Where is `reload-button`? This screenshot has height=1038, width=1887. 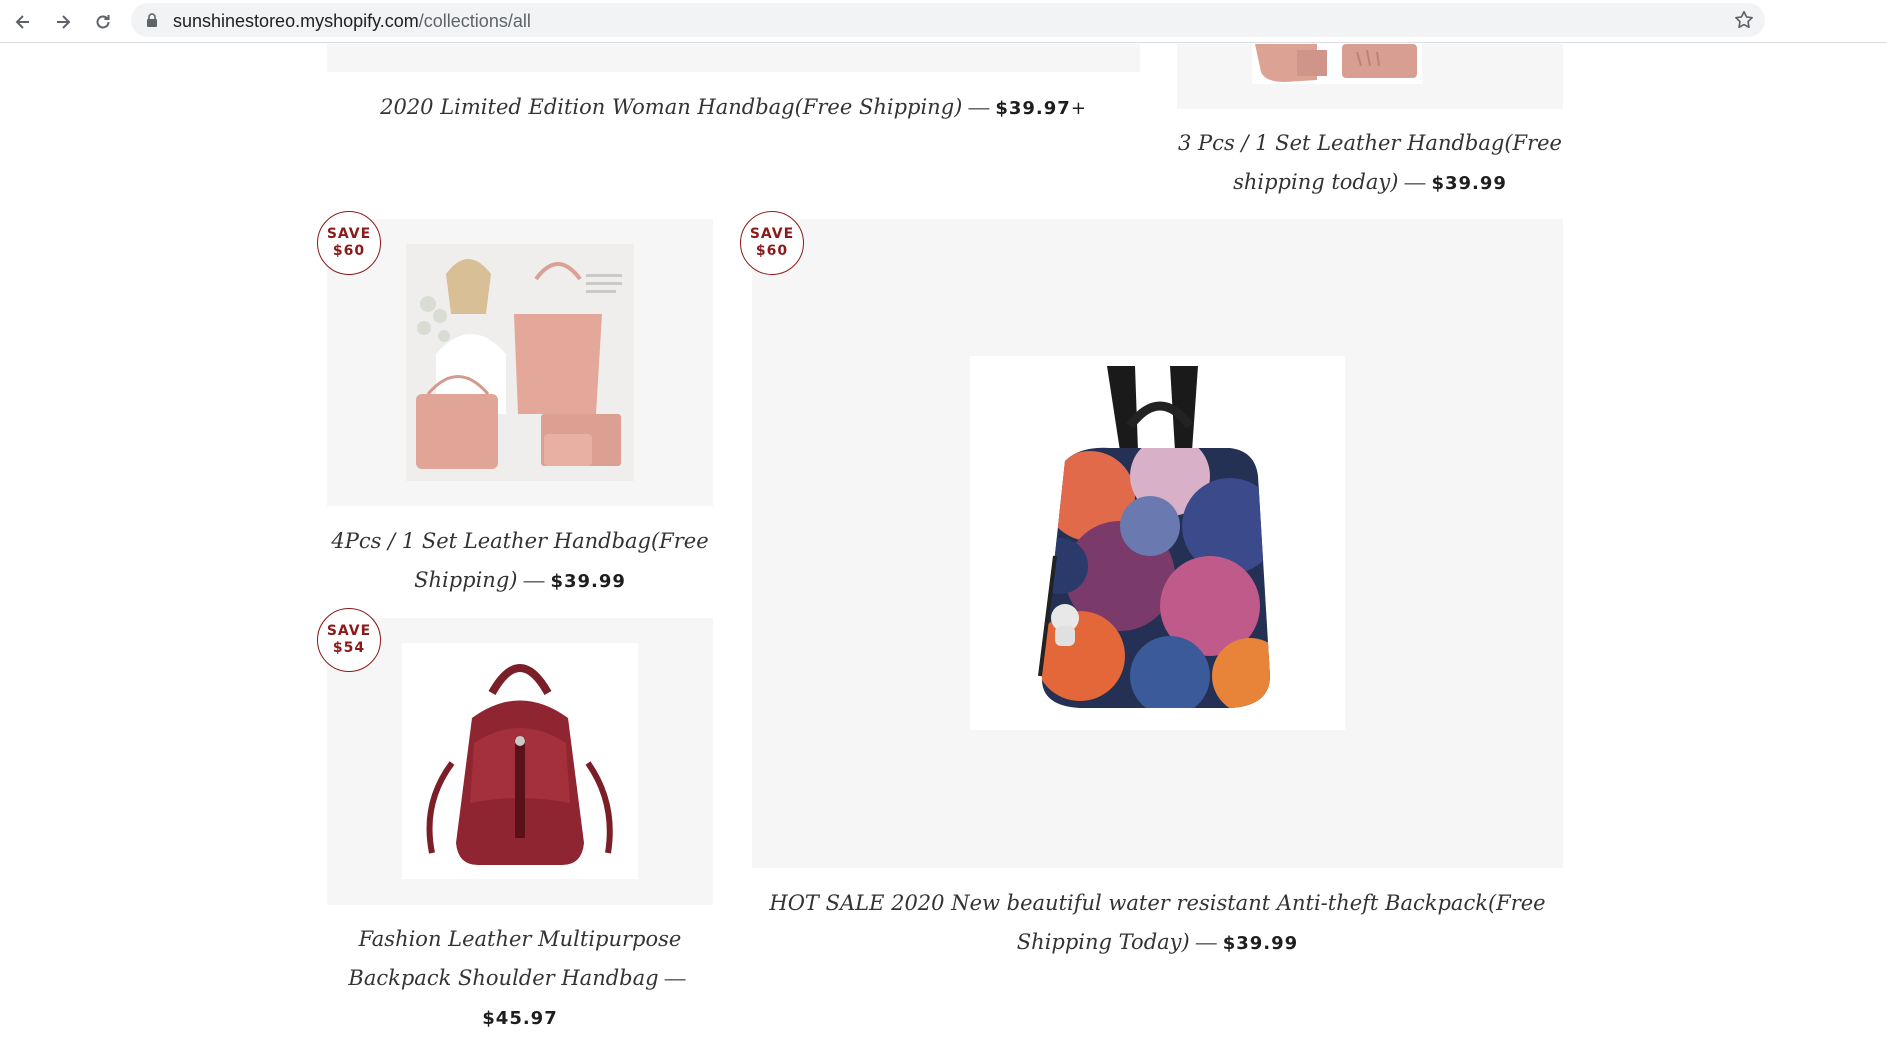 reload-button is located at coordinates (103, 22).